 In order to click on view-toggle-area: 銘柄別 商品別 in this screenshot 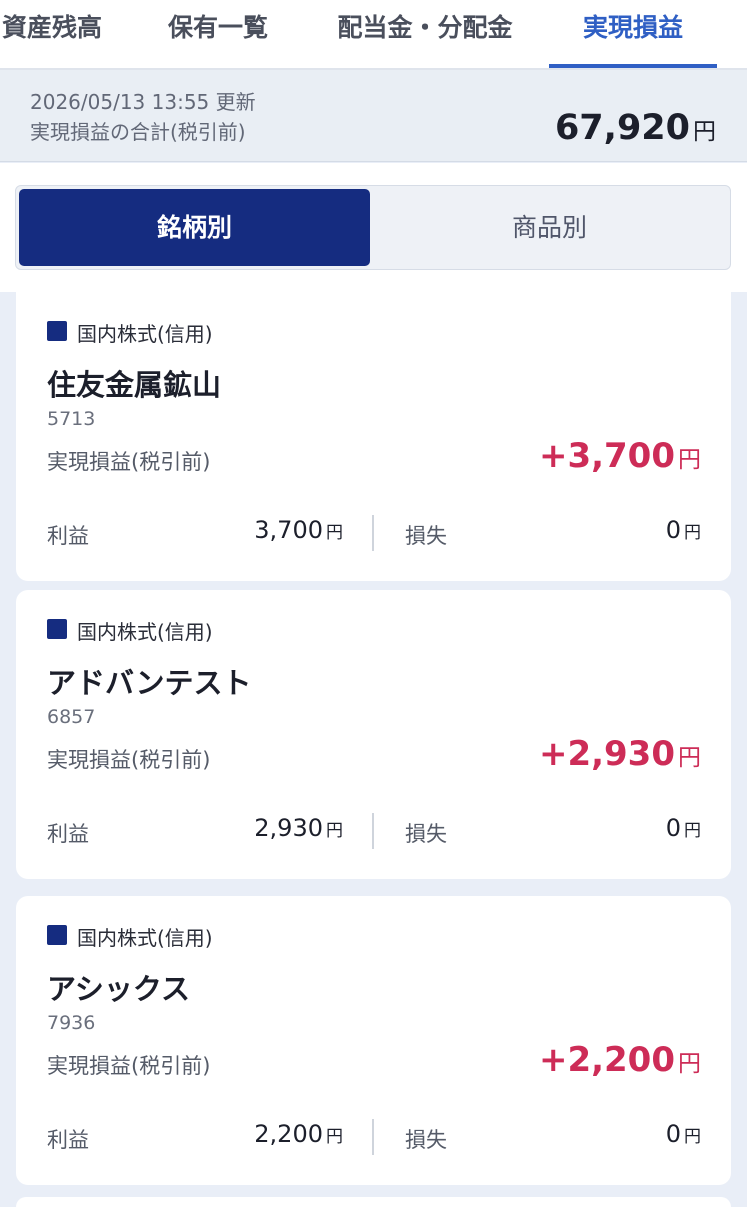, I will do `click(373, 227)`.